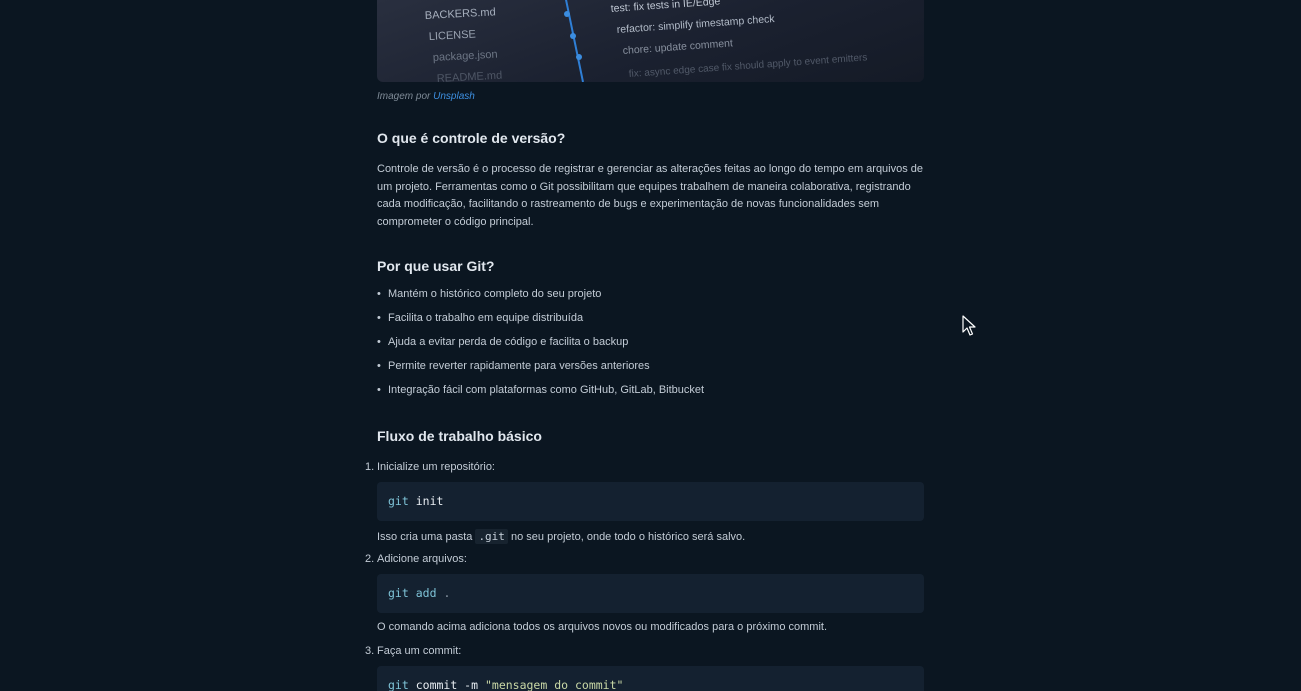 Image resolution: width=1301 pixels, height=691 pixels. I want to click on heading-what-is-version-control: O que é controle de versão?, so click(471, 138).